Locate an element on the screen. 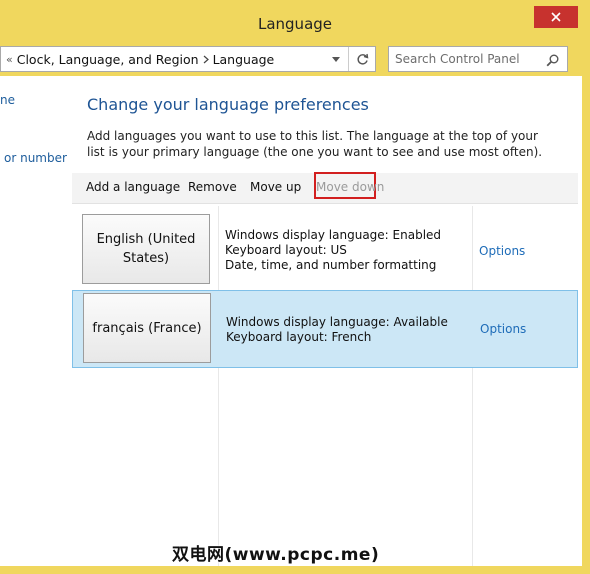 The height and width of the screenshot is (574, 590). sidebar-link-partial-1: ne is located at coordinates (7, 100).